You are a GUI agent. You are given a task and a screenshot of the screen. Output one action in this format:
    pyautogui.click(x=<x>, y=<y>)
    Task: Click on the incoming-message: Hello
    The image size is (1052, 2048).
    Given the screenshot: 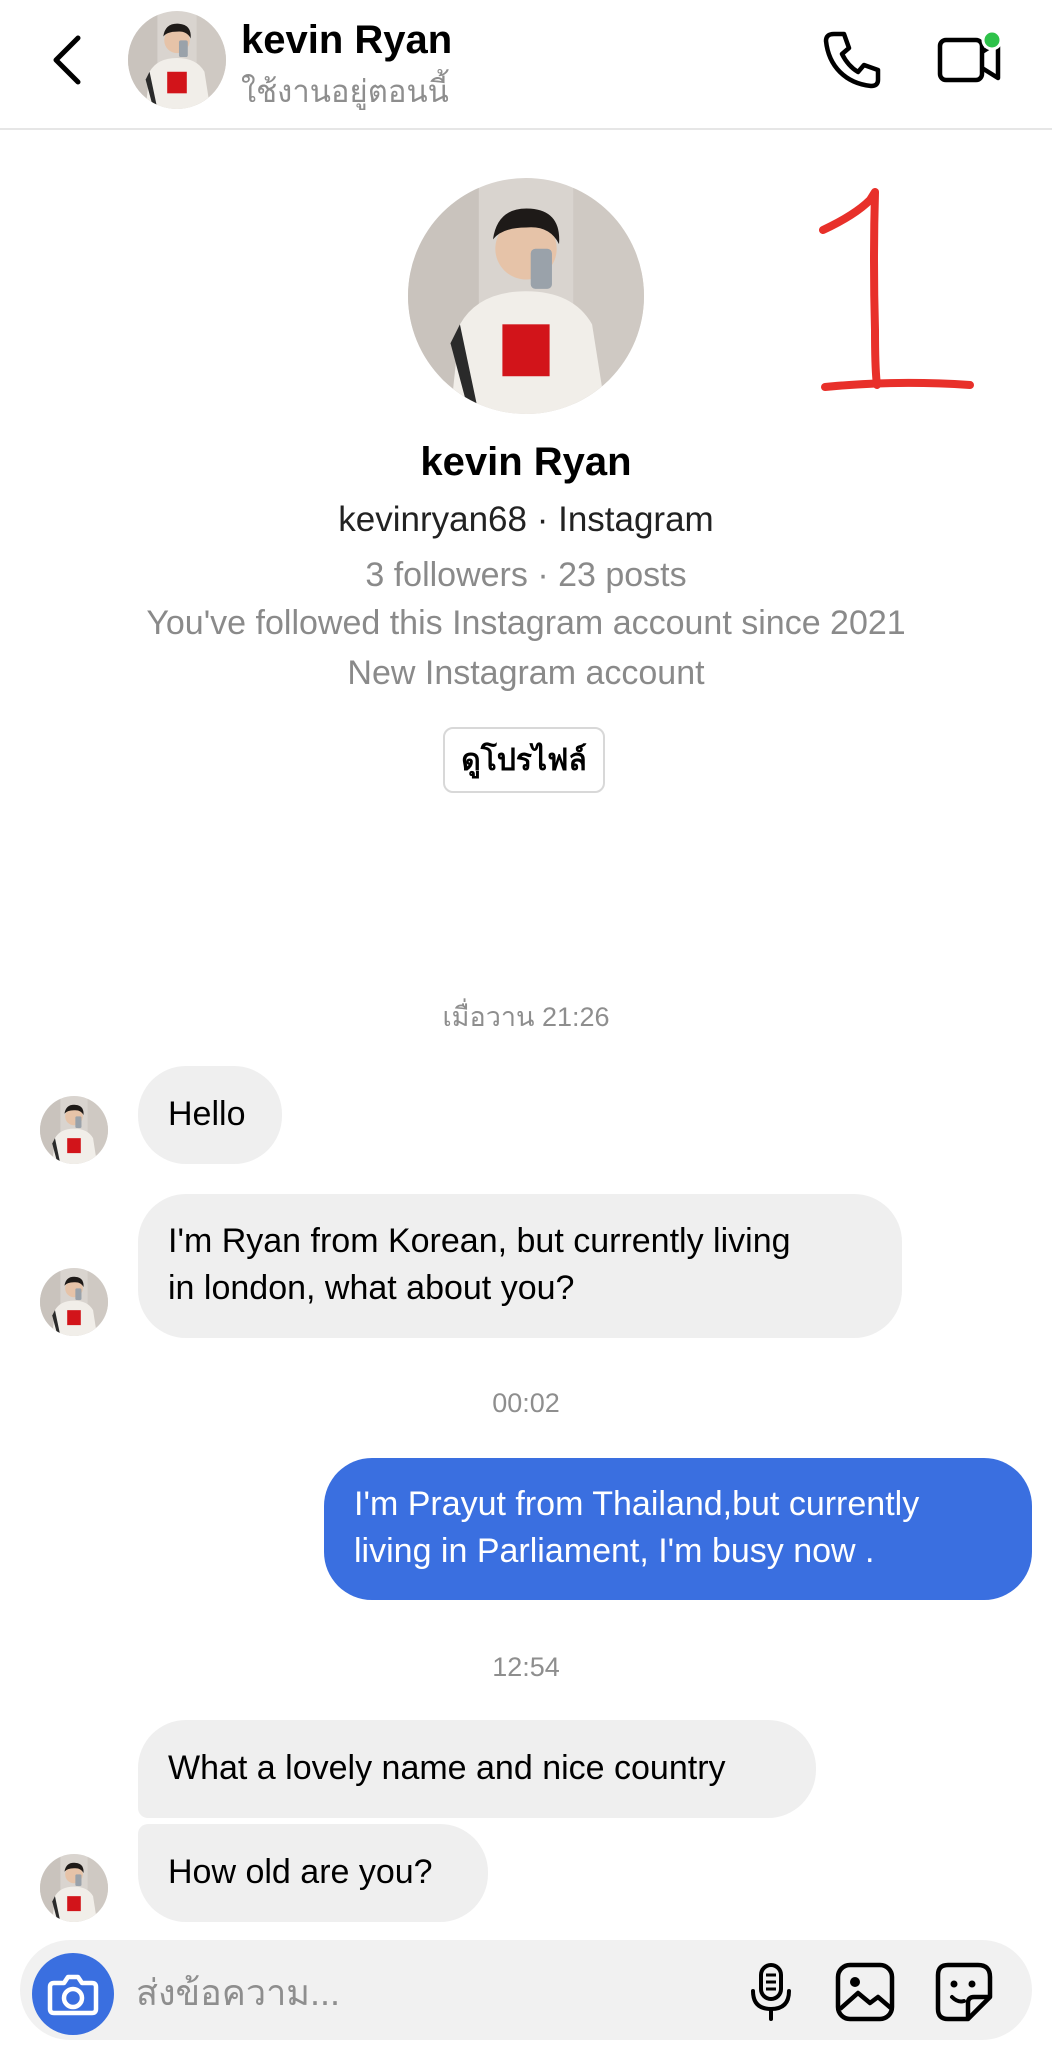 What is the action you would take?
    pyautogui.click(x=210, y=1115)
    